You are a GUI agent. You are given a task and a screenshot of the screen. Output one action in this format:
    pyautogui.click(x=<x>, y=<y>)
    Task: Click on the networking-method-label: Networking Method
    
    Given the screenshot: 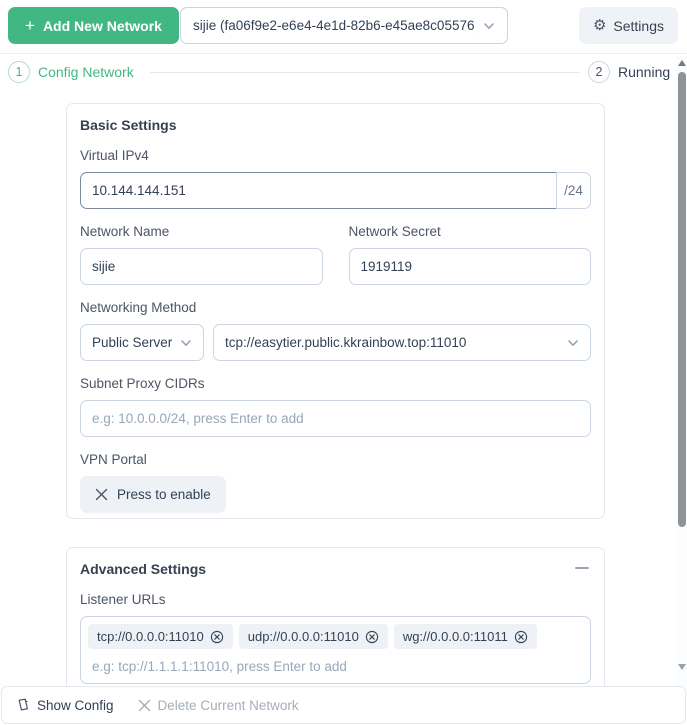 What is the action you would take?
    pyautogui.click(x=138, y=307)
    